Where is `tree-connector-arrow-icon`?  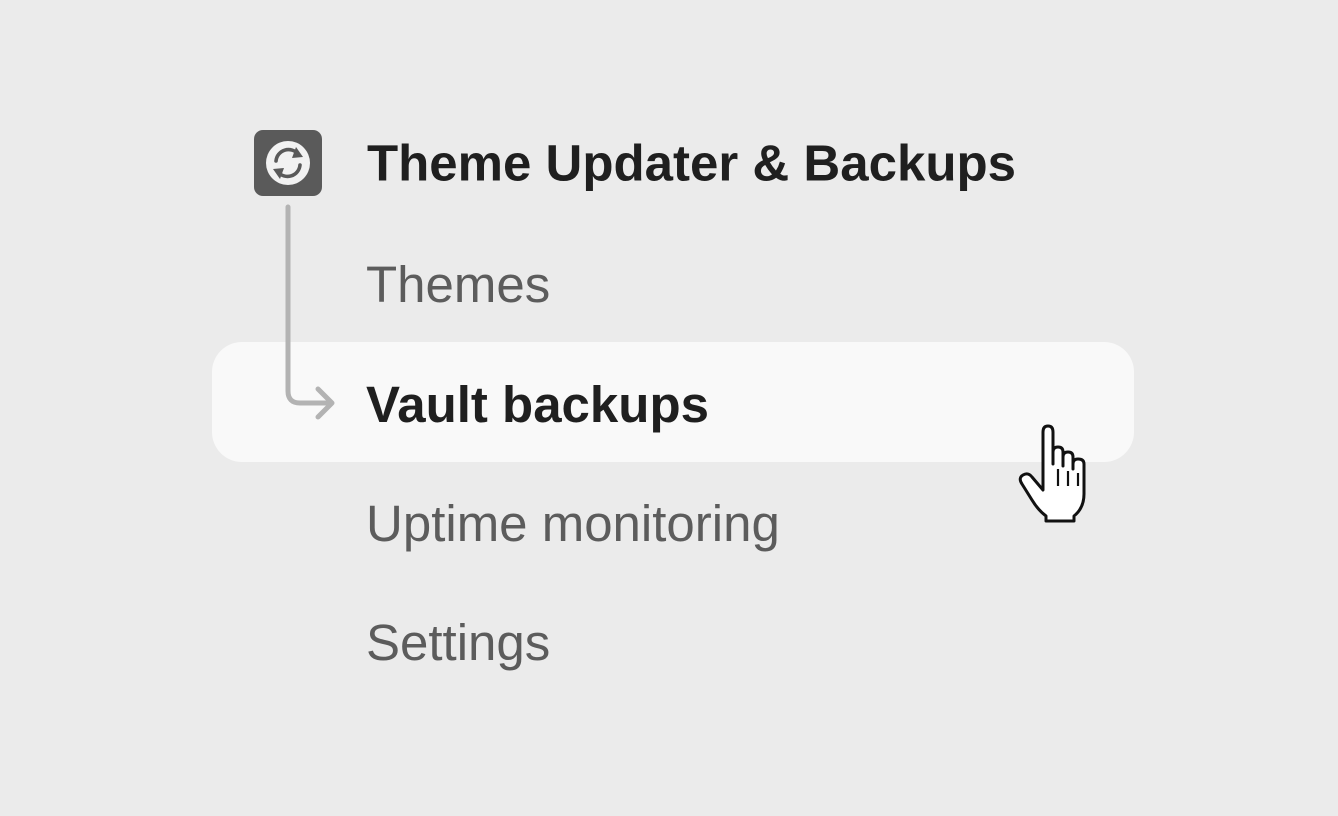
tree-connector-arrow-icon is located at coordinates (310, 312).